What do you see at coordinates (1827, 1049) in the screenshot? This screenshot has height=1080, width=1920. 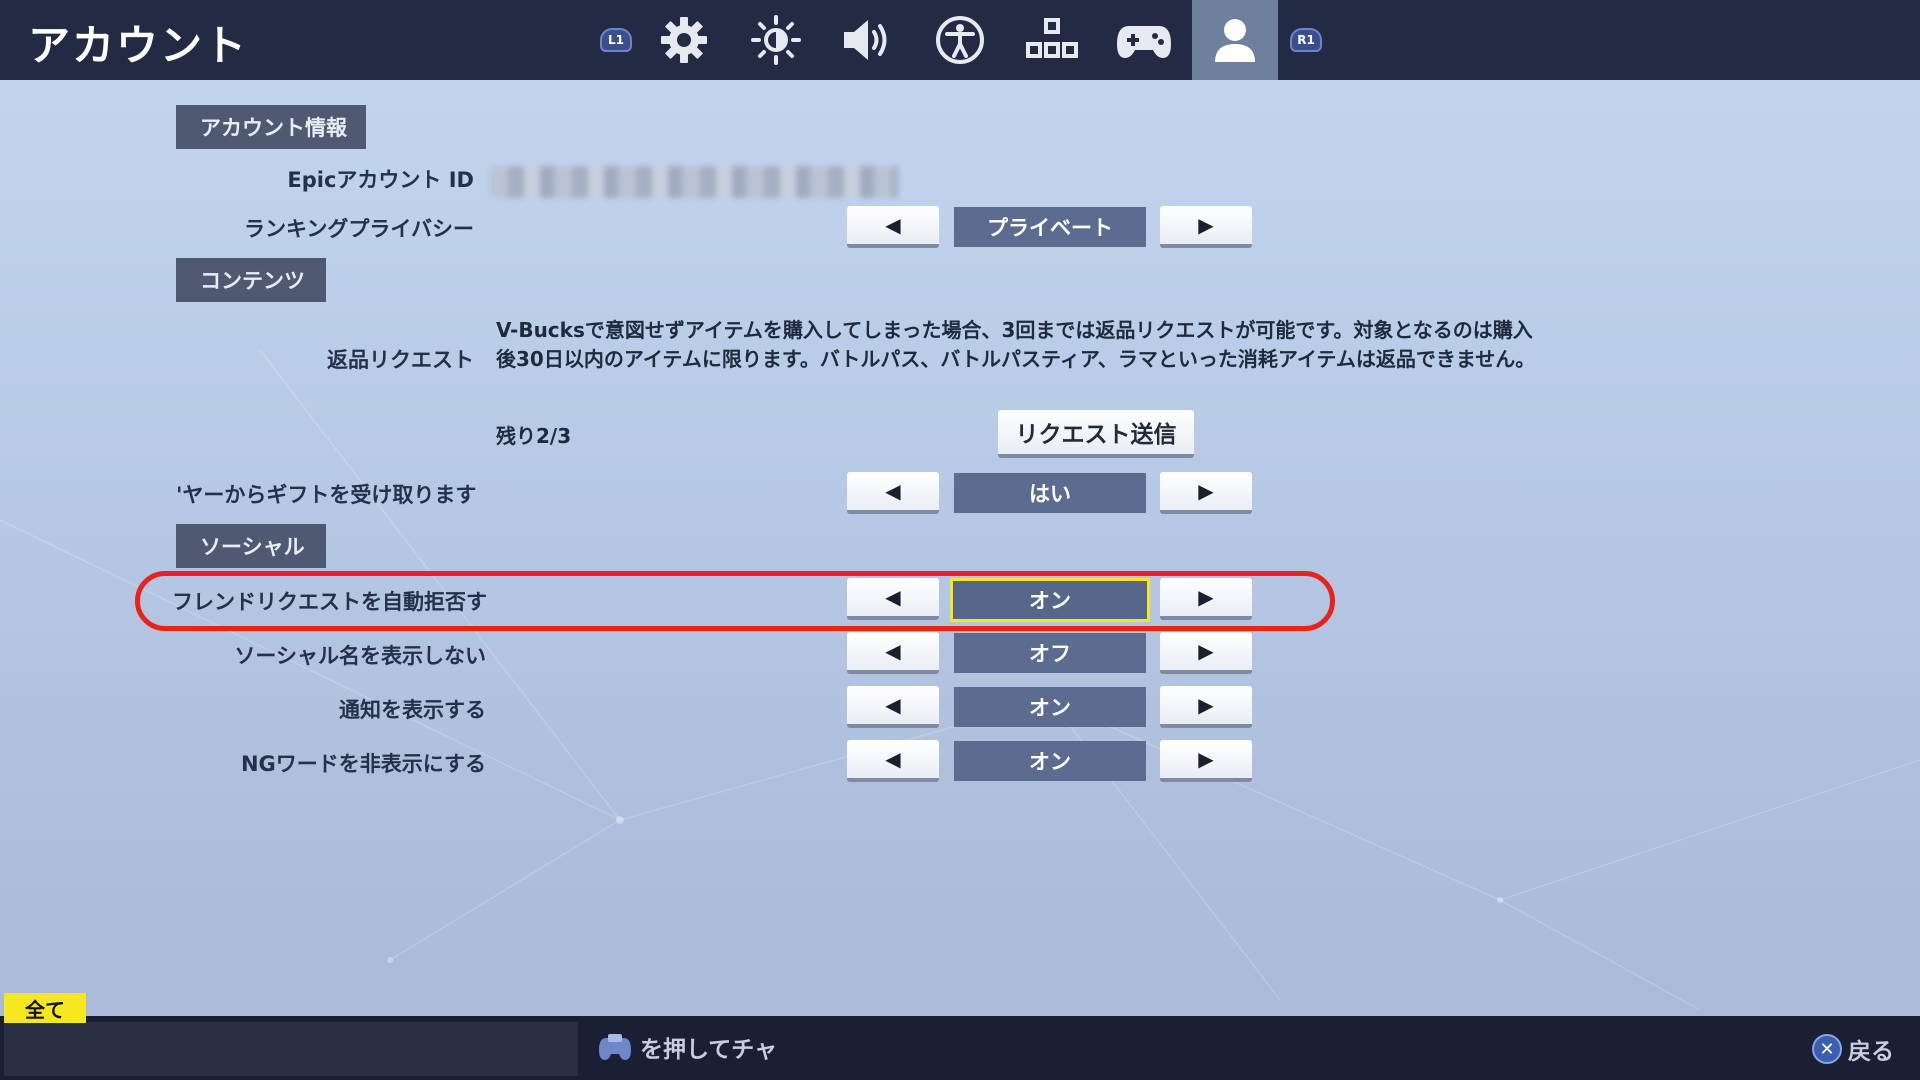 I see `cross-button-icon: ✕` at bounding box center [1827, 1049].